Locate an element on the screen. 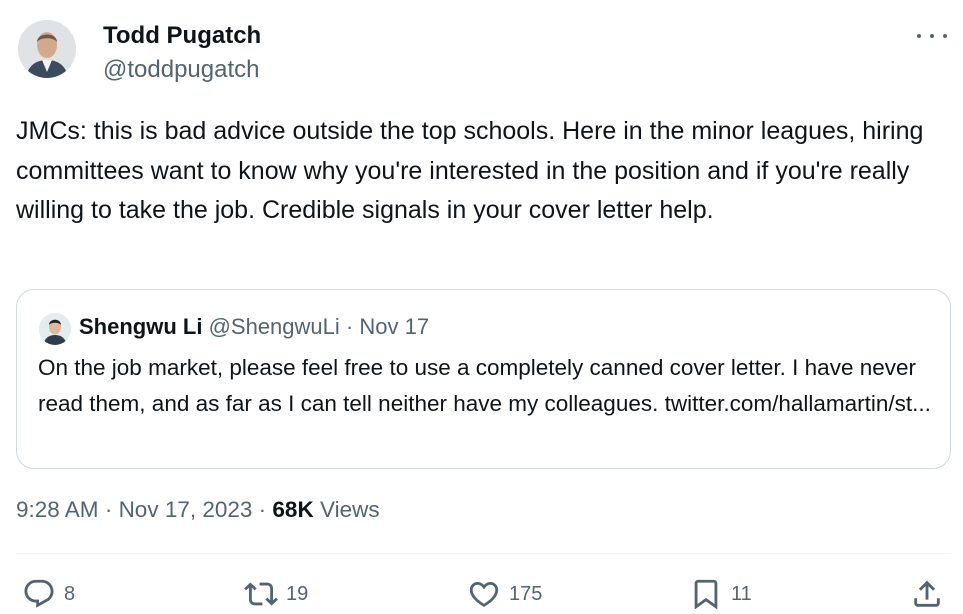 The width and height of the screenshot is (963, 614). share-button is located at coordinates (927, 594).